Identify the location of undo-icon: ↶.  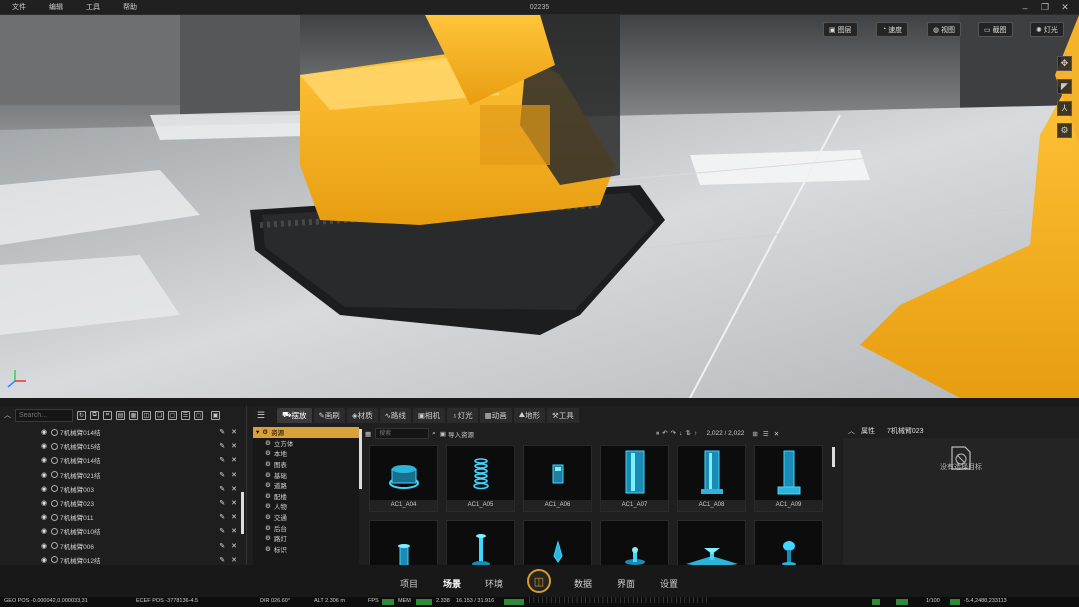
(666, 433).